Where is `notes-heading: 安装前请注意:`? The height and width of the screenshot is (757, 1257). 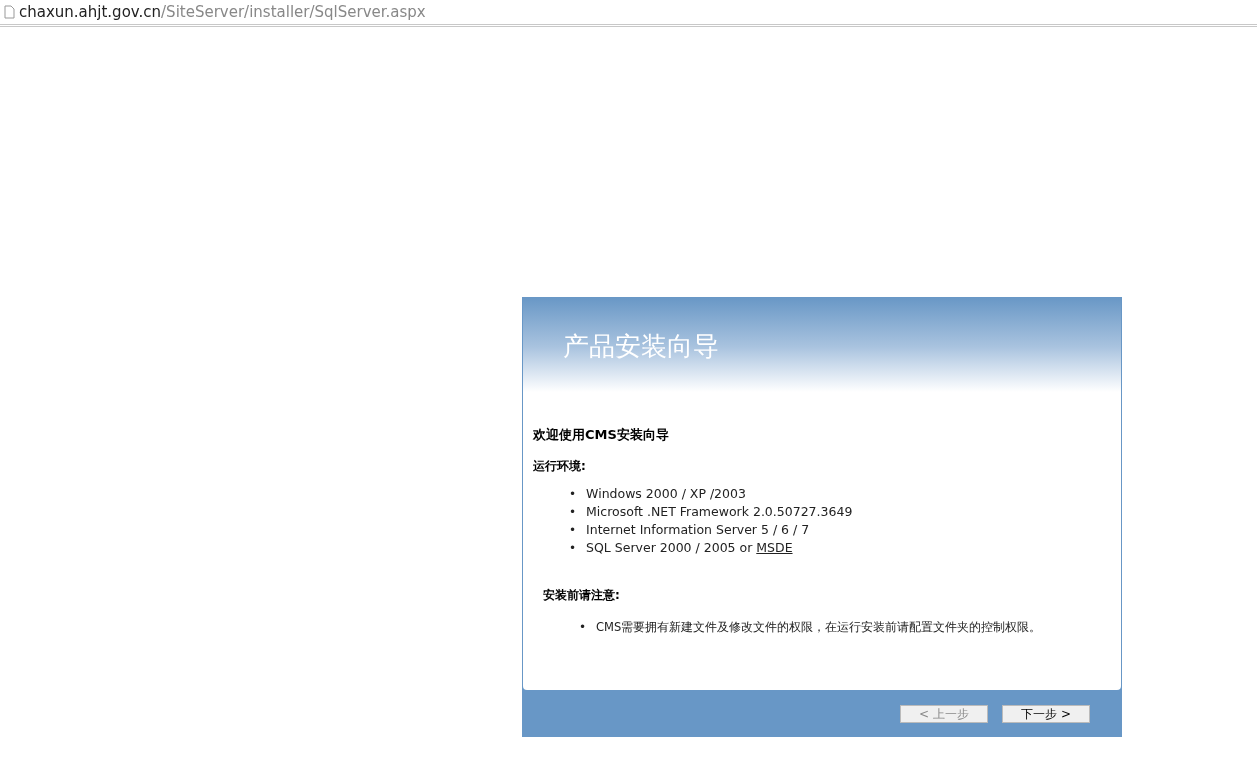
notes-heading: 安装前请注意: is located at coordinates (581, 595).